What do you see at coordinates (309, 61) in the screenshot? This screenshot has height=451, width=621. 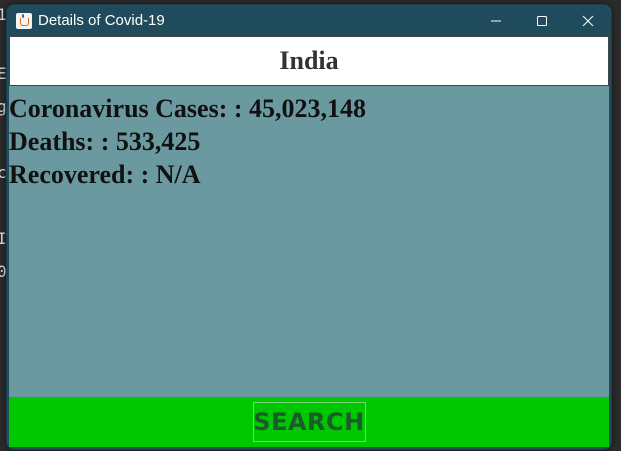 I see `country-name-label: India` at bounding box center [309, 61].